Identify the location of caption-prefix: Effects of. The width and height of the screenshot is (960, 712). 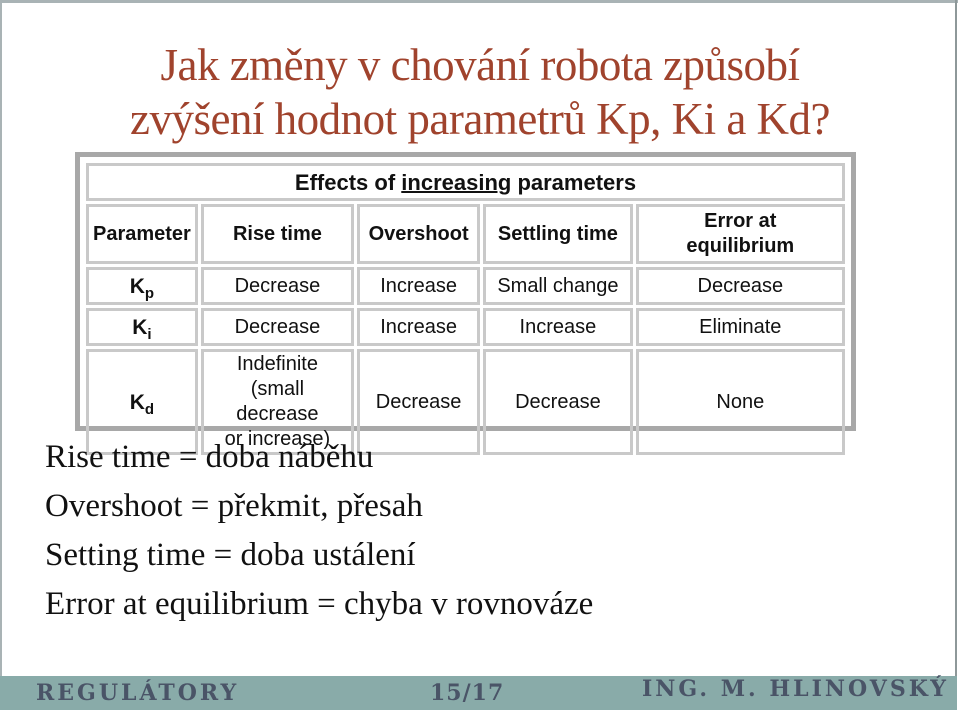
(348, 182).